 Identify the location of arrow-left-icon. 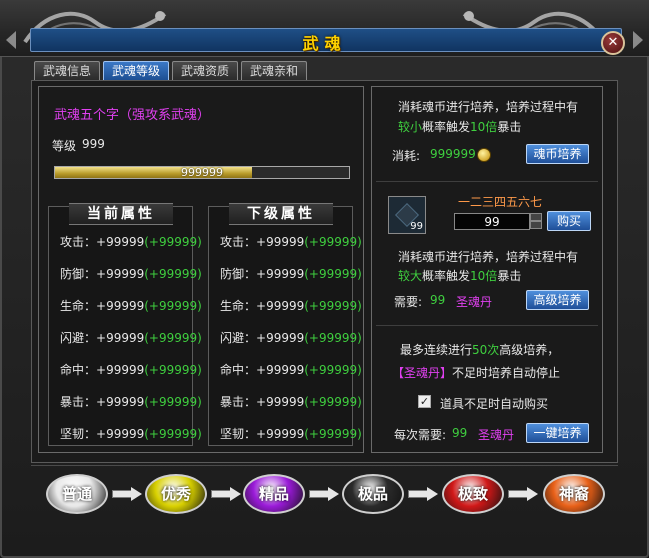
(11, 40).